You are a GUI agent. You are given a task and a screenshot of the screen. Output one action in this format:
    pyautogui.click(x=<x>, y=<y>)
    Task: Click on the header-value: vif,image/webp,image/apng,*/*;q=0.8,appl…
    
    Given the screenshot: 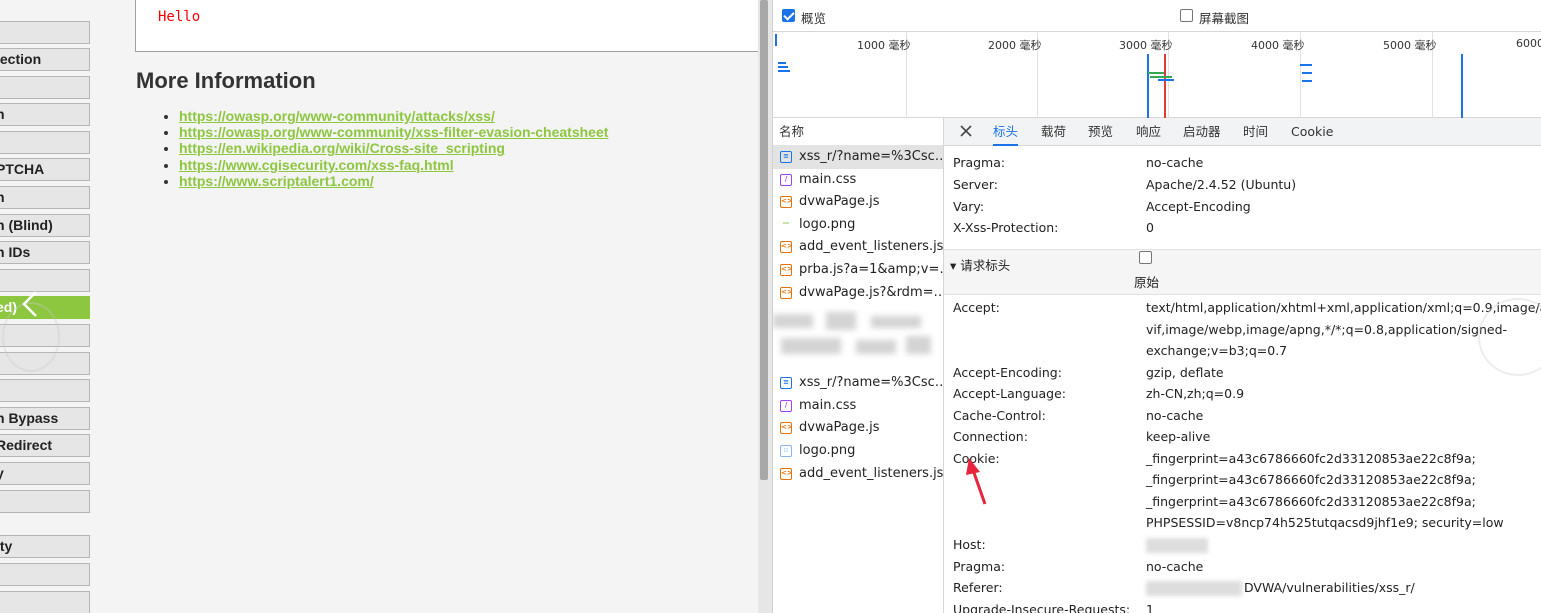 What is the action you would take?
    pyautogui.click(x=1327, y=329)
    